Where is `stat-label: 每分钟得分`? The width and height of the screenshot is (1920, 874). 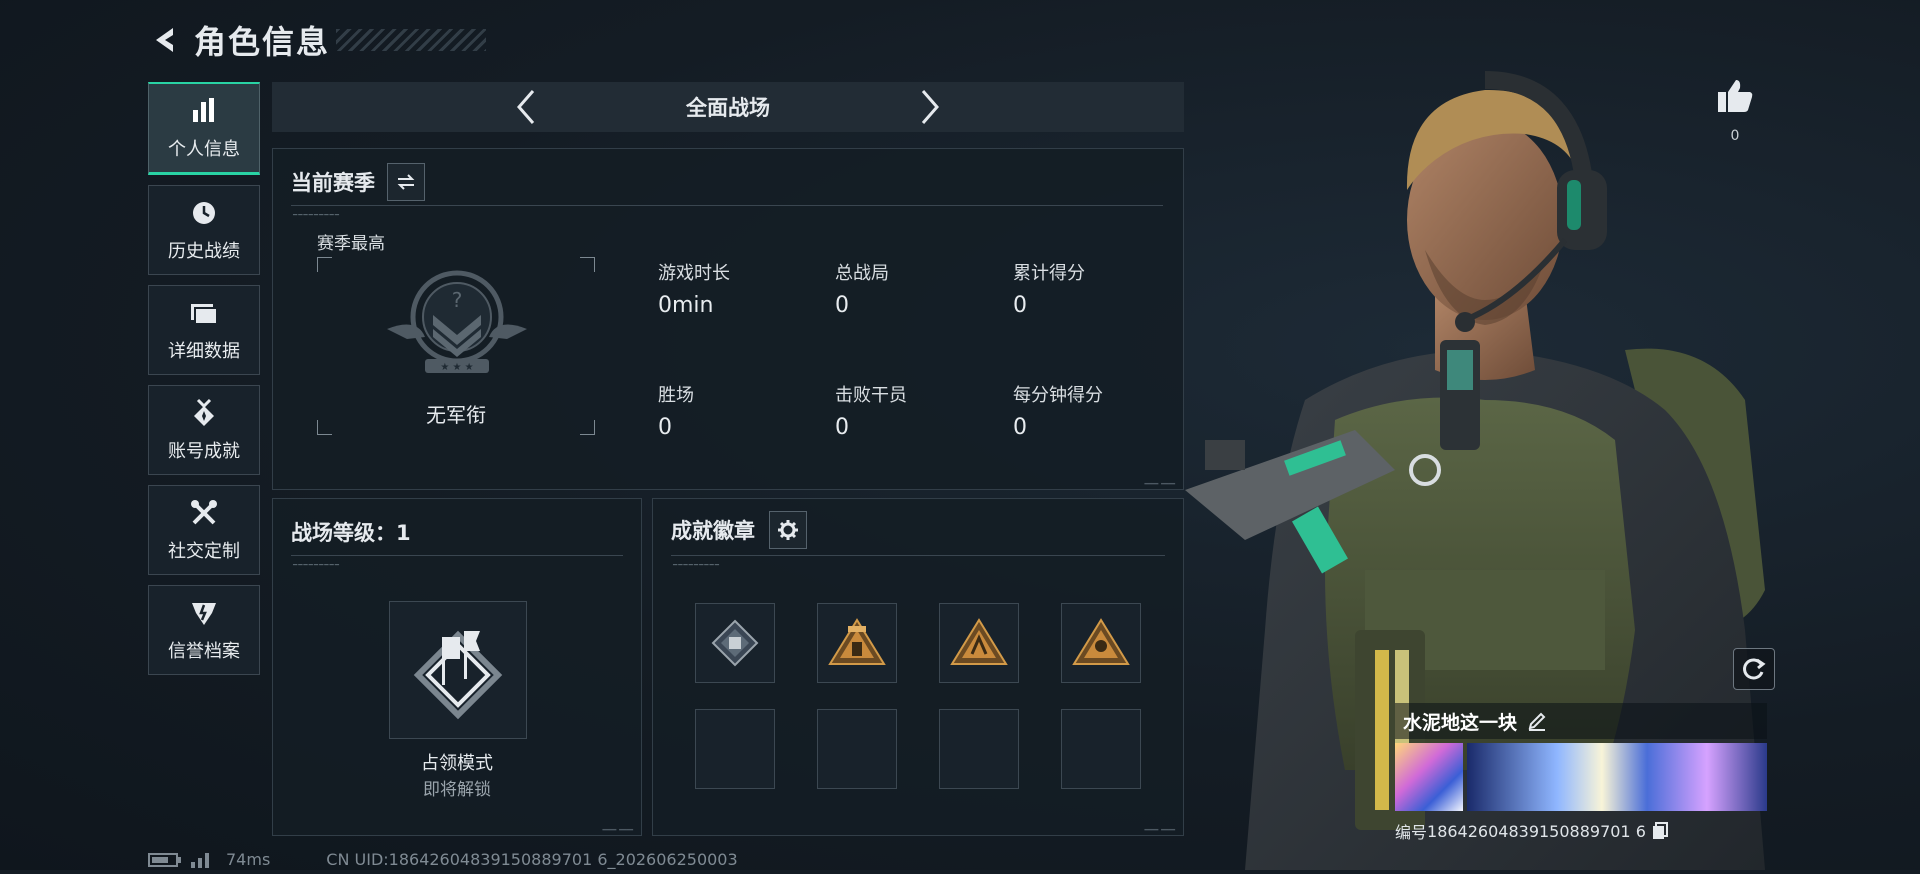 stat-label: 每分钟得分 is located at coordinates (1058, 395).